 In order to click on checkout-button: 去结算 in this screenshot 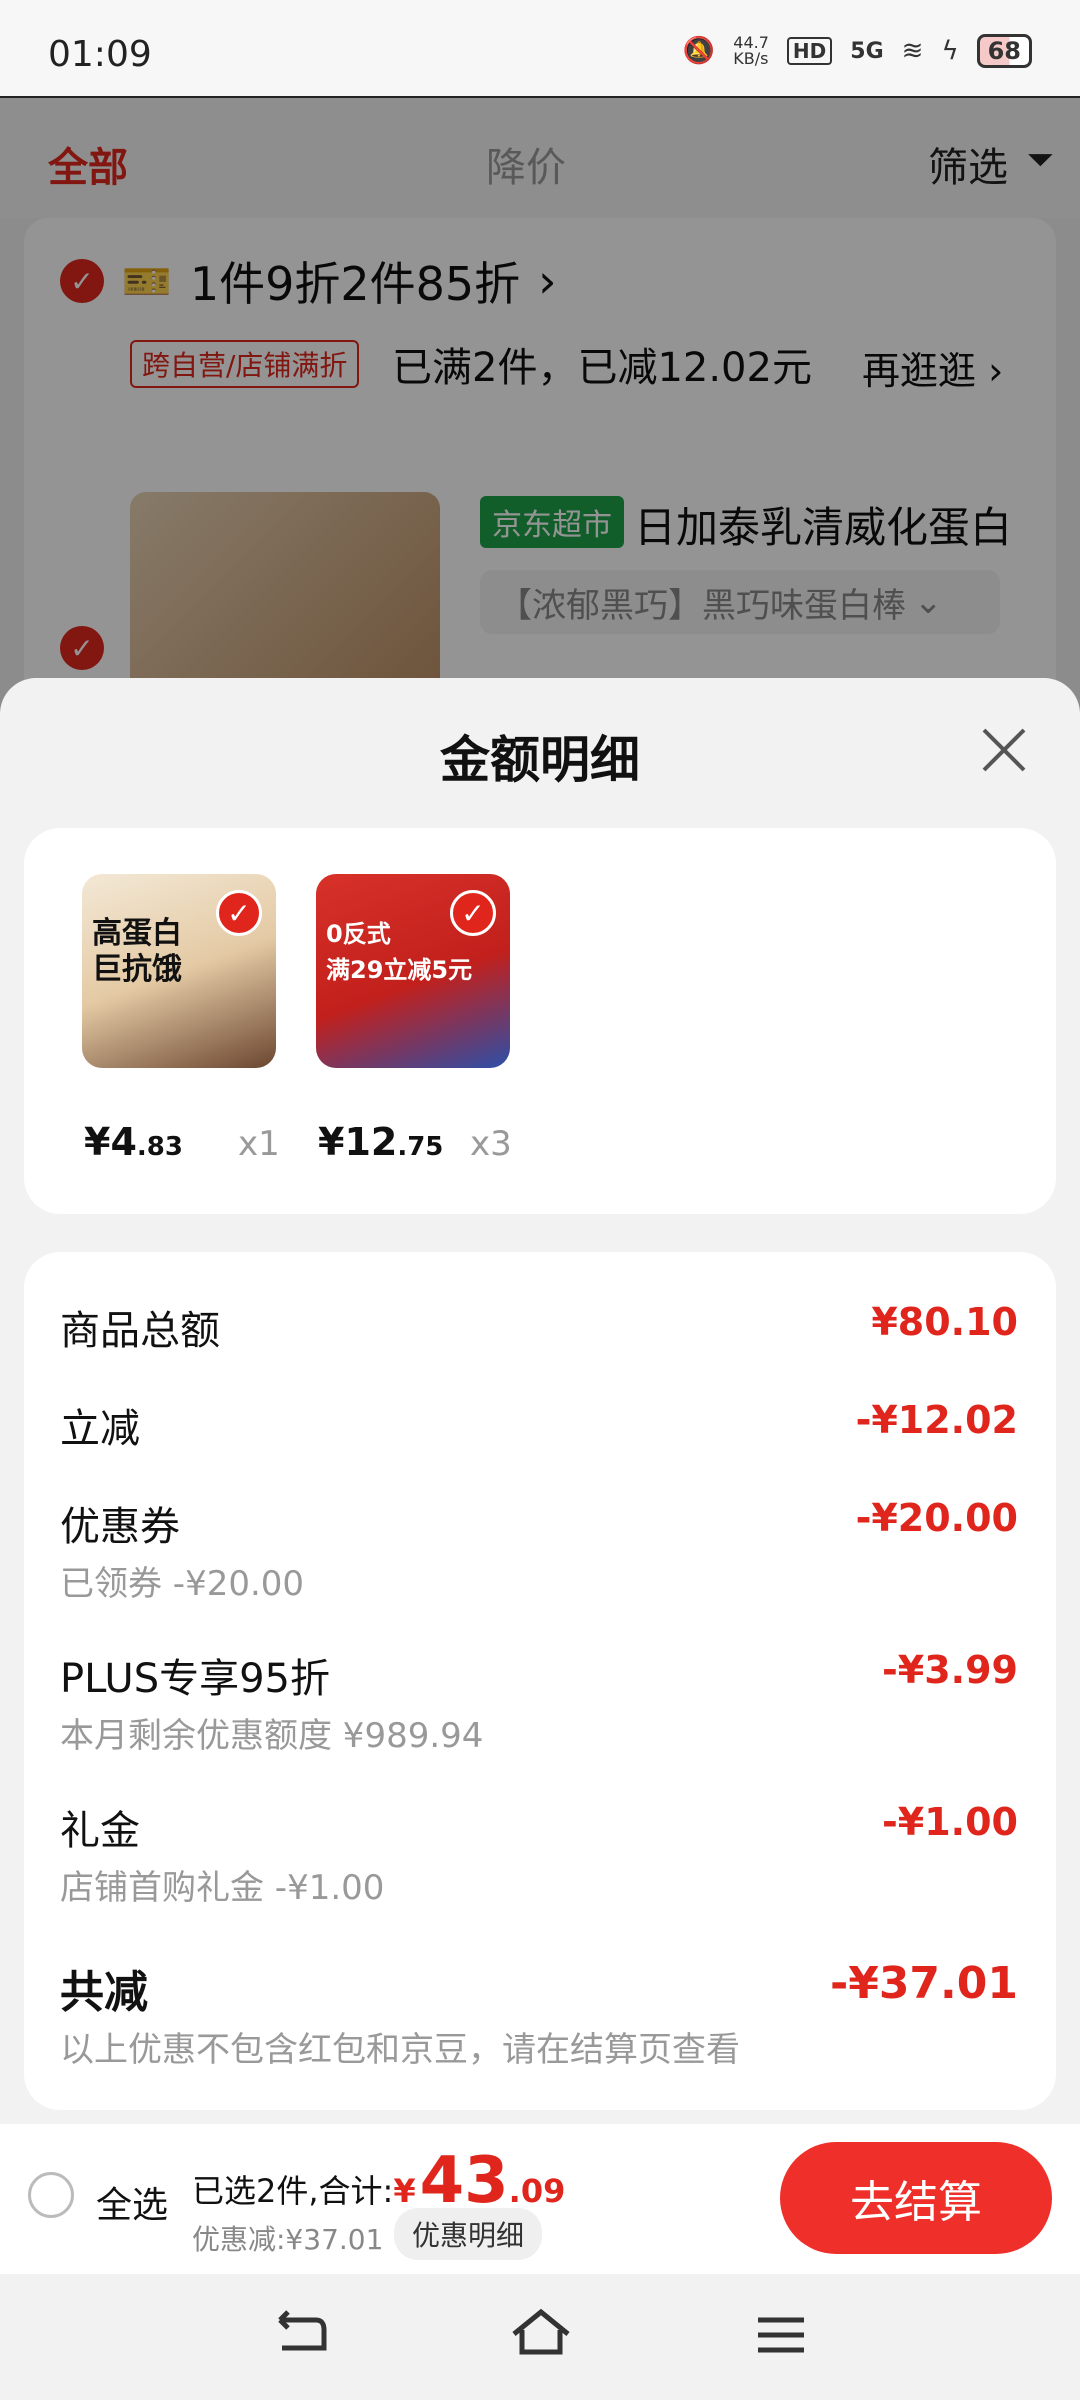, I will do `click(916, 2198)`.